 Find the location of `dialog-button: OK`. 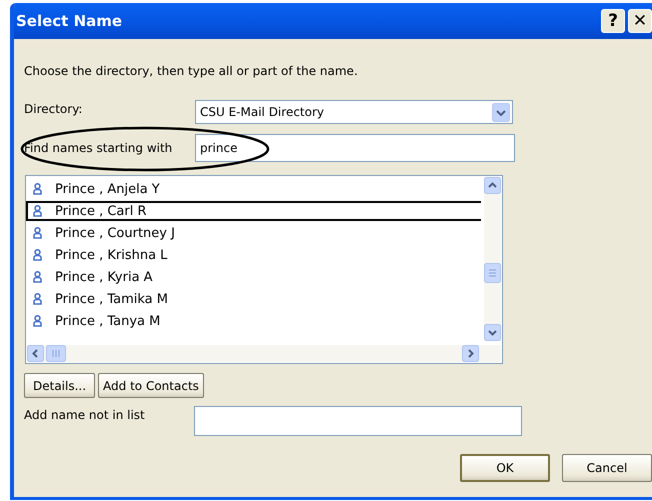

dialog-button: OK is located at coordinates (505, 468).